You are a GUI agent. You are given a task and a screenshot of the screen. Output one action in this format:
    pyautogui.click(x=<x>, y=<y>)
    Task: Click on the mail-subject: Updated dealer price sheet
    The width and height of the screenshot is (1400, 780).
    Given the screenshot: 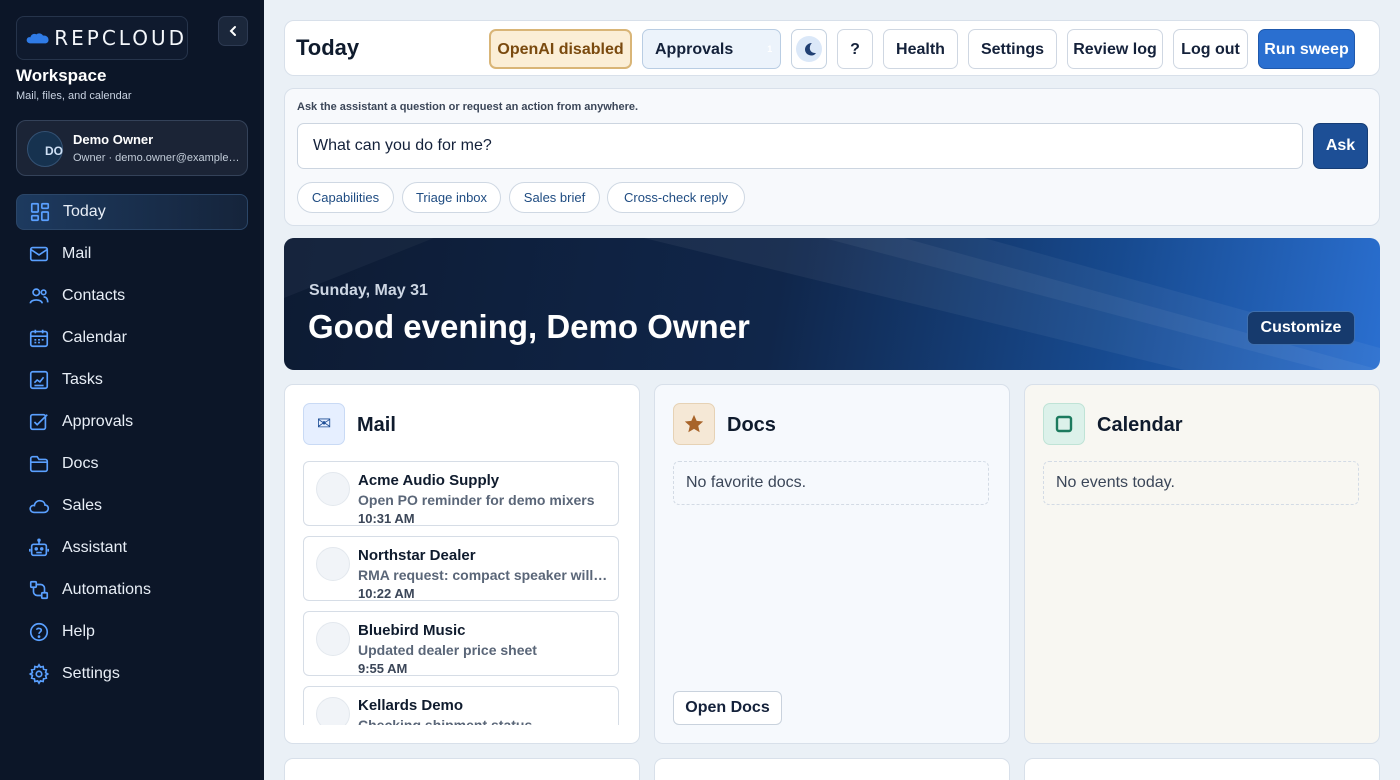 What is the action you would take?
    pyautogui.click(x=447, y=650)
    